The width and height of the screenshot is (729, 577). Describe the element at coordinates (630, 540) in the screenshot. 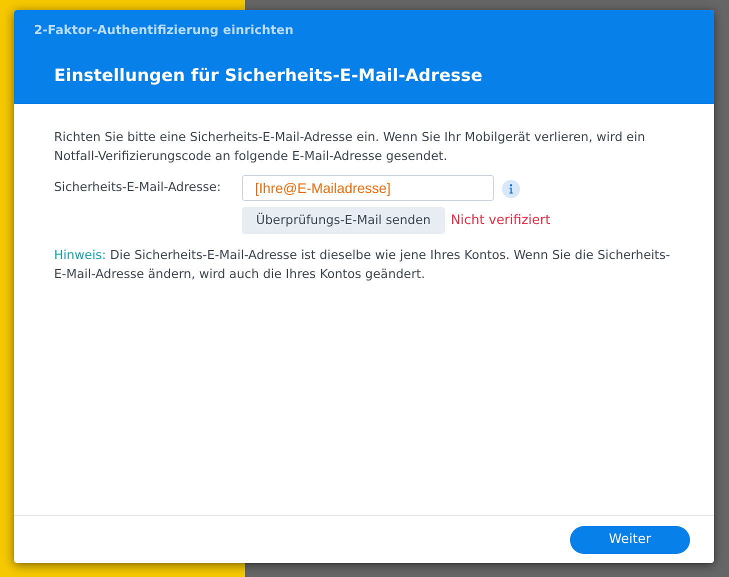

I see `next-button: Weiter` at that location.